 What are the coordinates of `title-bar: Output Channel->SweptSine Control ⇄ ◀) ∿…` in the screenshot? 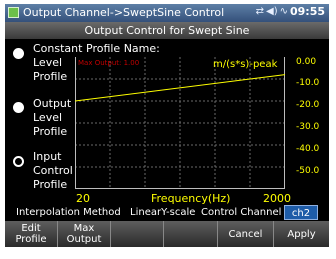 It's located at (167, 13).